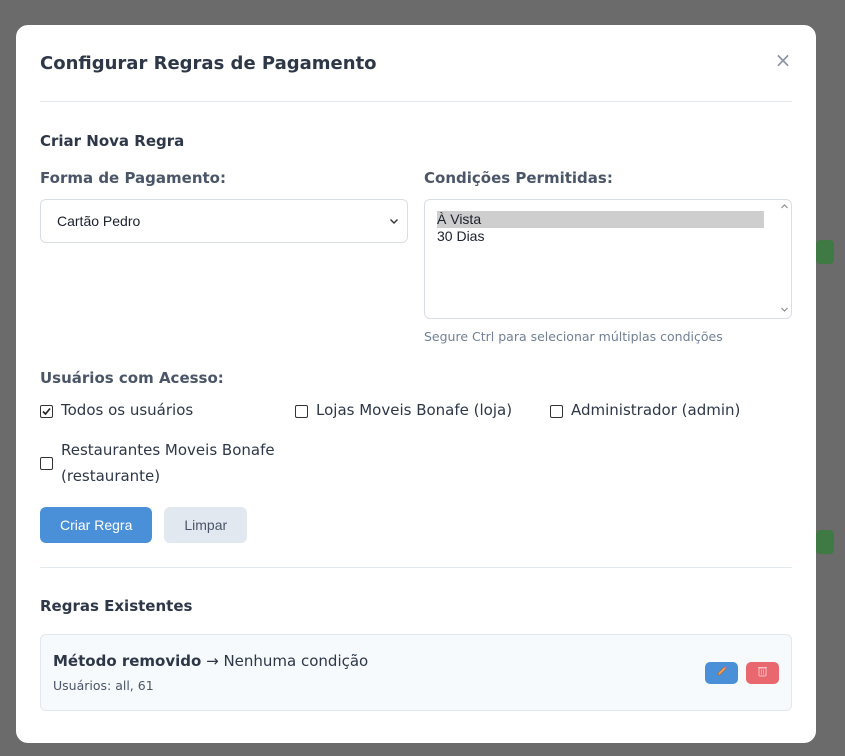 The height and width of the screenshot is (756, 845). What do you see at coordinates (206, 525) in the screenshot?
I see `clear-button: Limpar` at bounding box center [206, 525].